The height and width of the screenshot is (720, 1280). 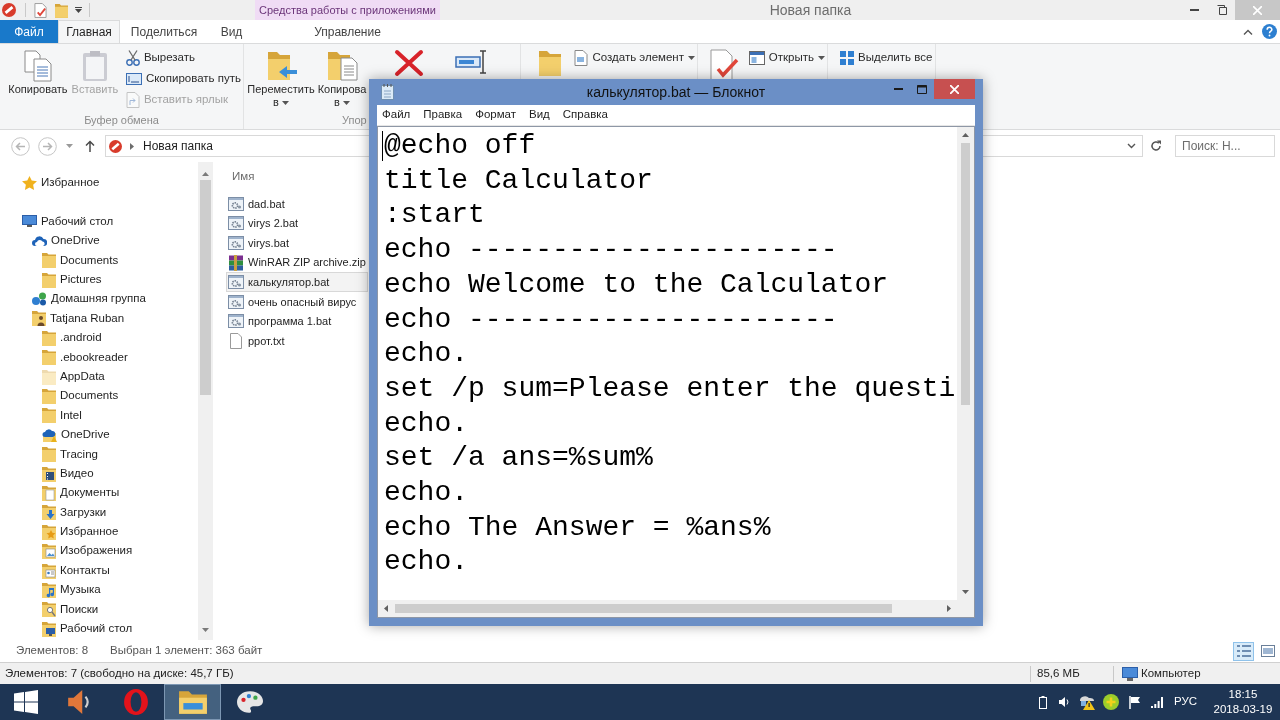 What do you see at coordinates (1248, 31) in the screenshot?
I see `caret-up-icon` at bounding box center [1248, 31].